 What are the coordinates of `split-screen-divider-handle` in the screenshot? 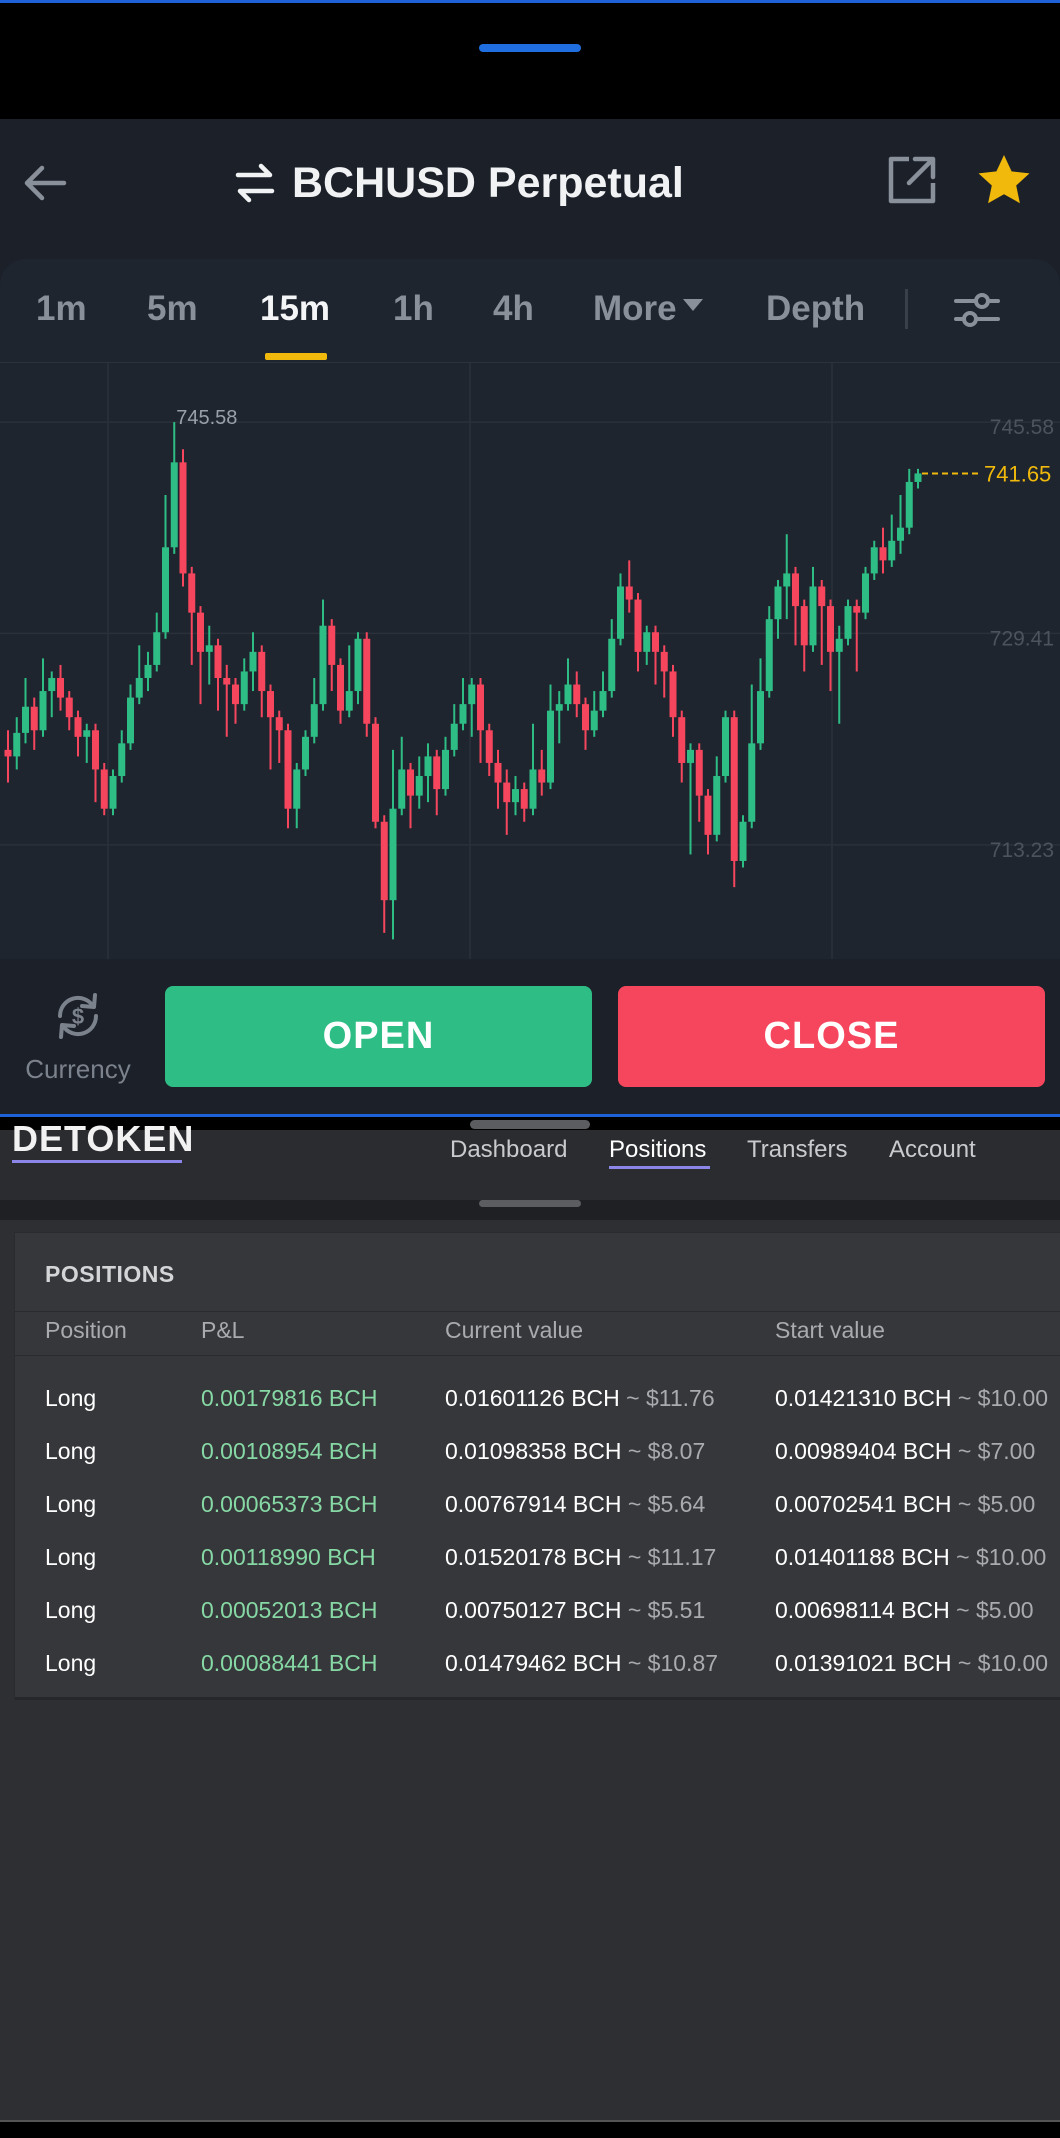 It's located at (530, 1124).